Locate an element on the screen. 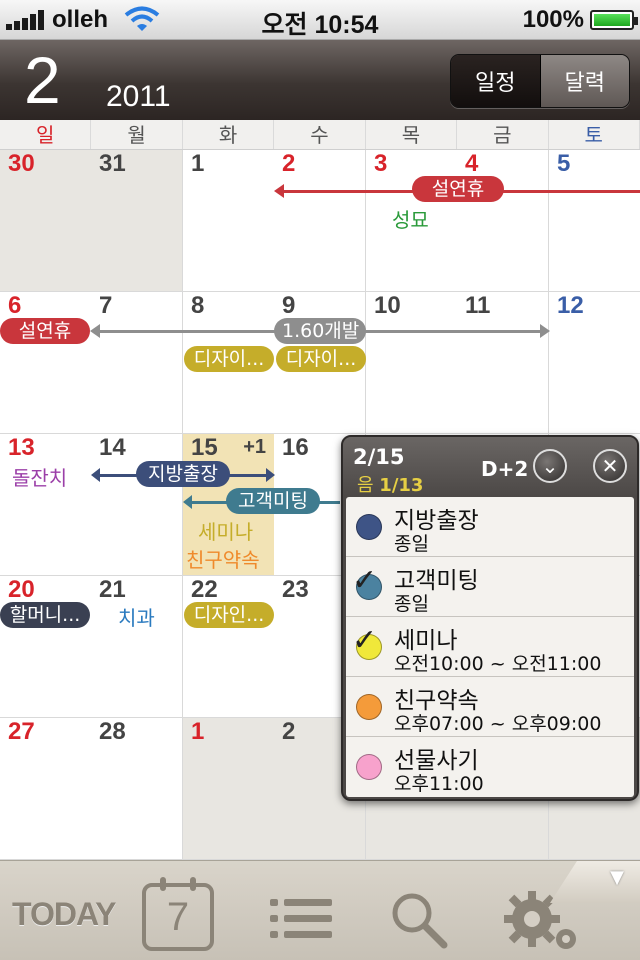  arrow-right-icon is located at coordinates (545, 331).